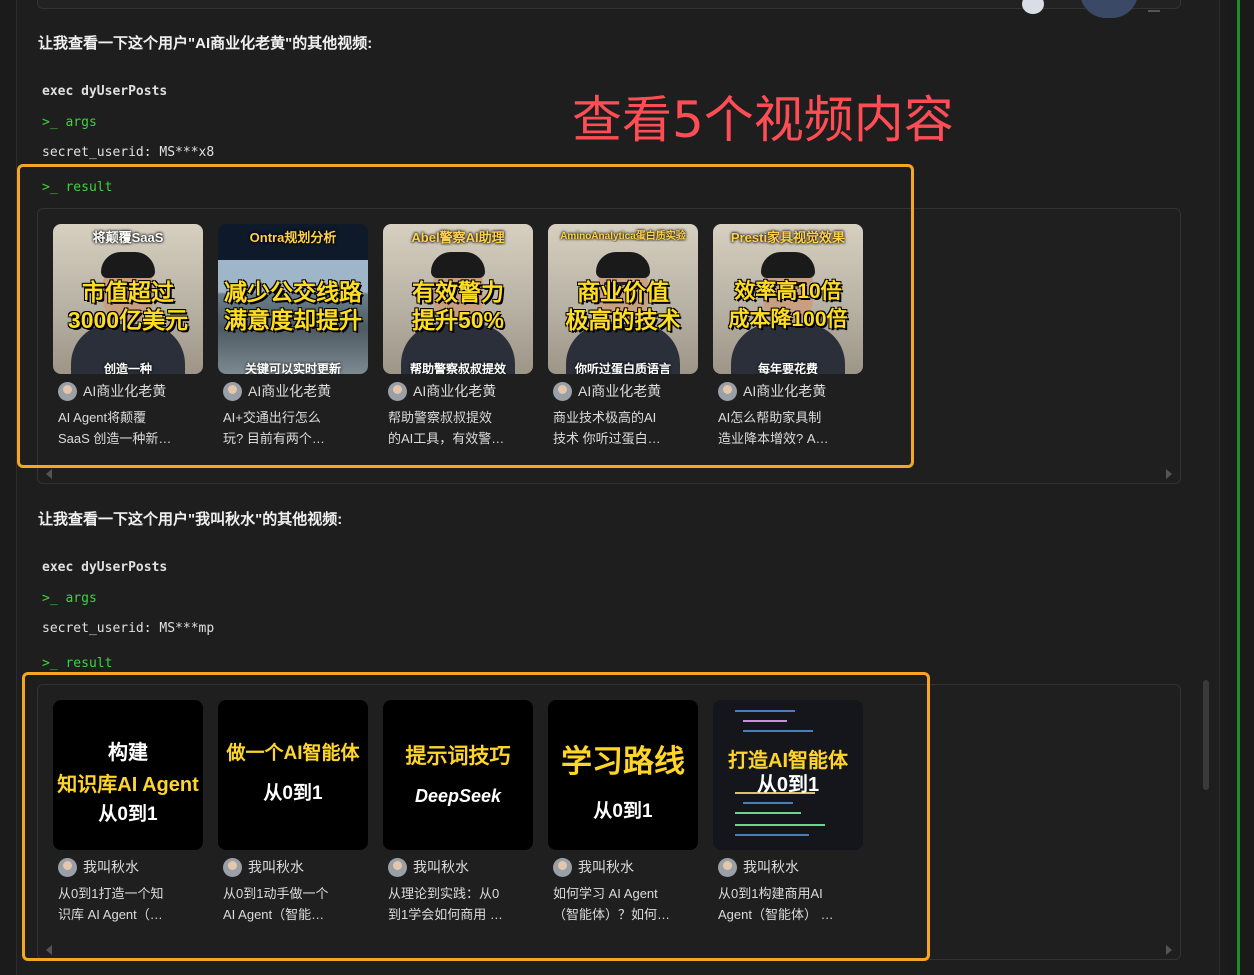 This screenshot has height=975, width=1254. What do you see at coordinates (1154, 11) in the screenshot?
I see `divider` at bounding box center [1154, 11].